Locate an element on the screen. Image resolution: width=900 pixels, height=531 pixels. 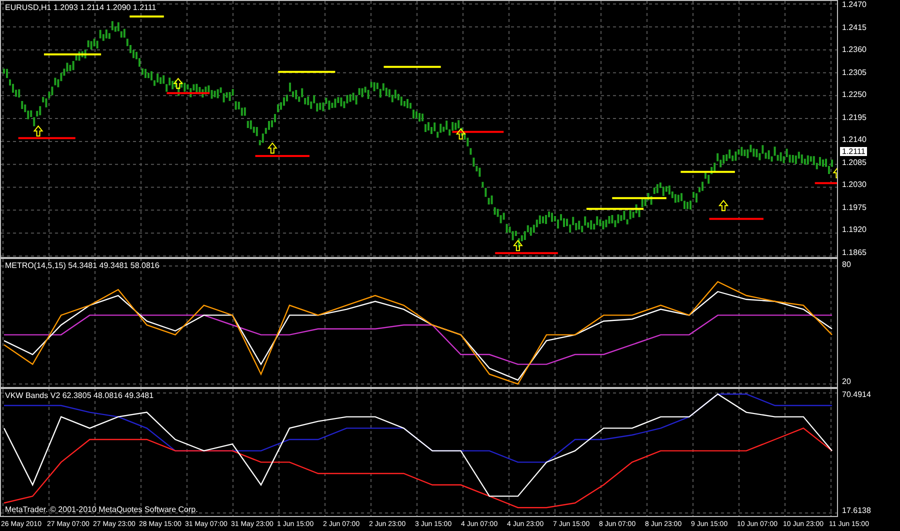
axis-label: 1.1865 is located at coordinates (854, 253).